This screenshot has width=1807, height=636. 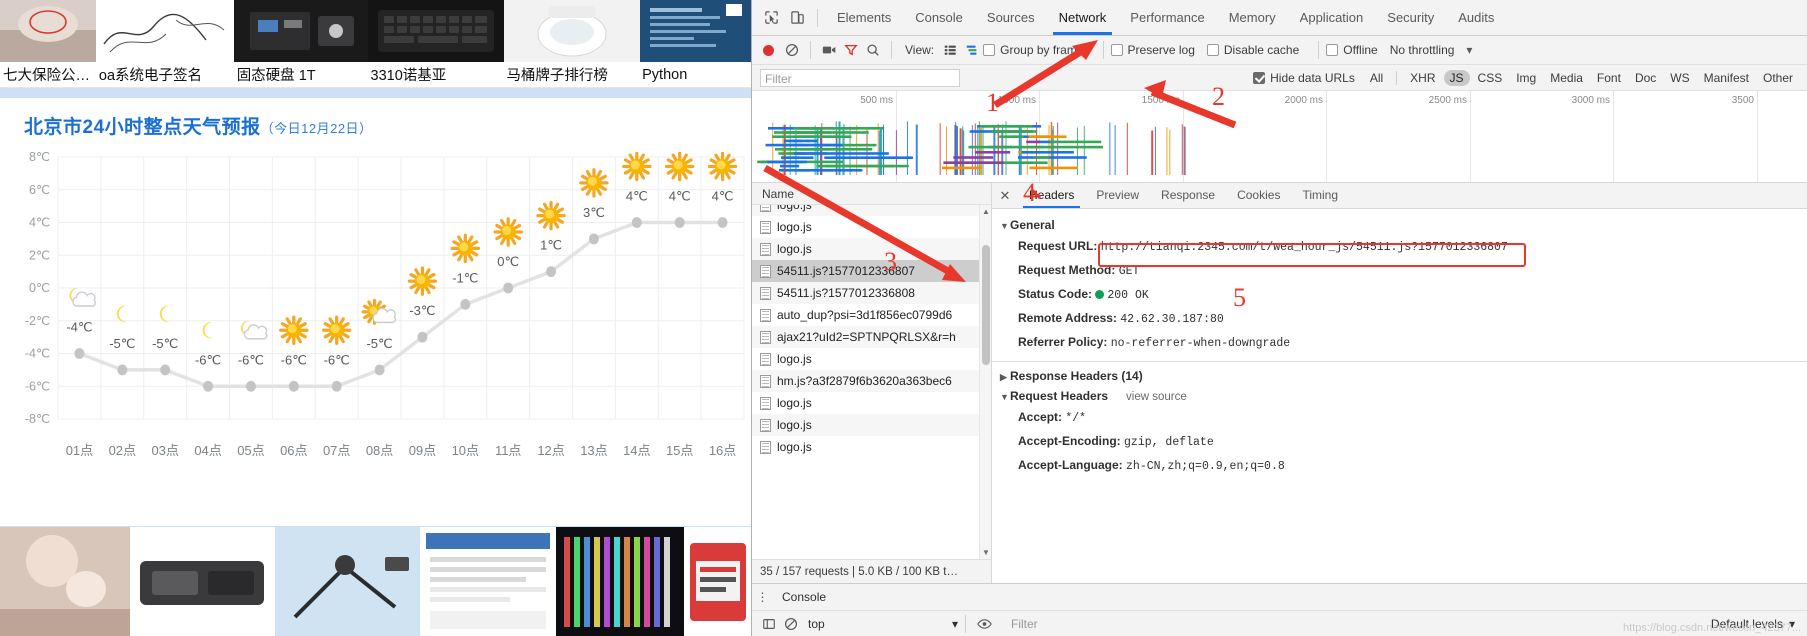 I want to click on record-button-icon, so click(x=768, y=50).